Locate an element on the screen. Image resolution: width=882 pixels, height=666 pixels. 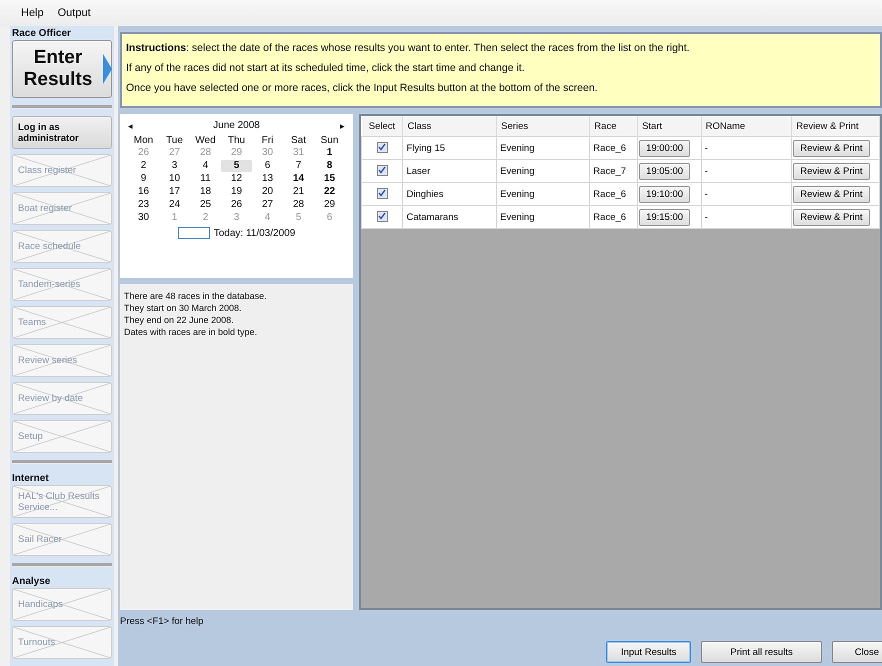
footer-button: Close is located at coordinates (857, 652).